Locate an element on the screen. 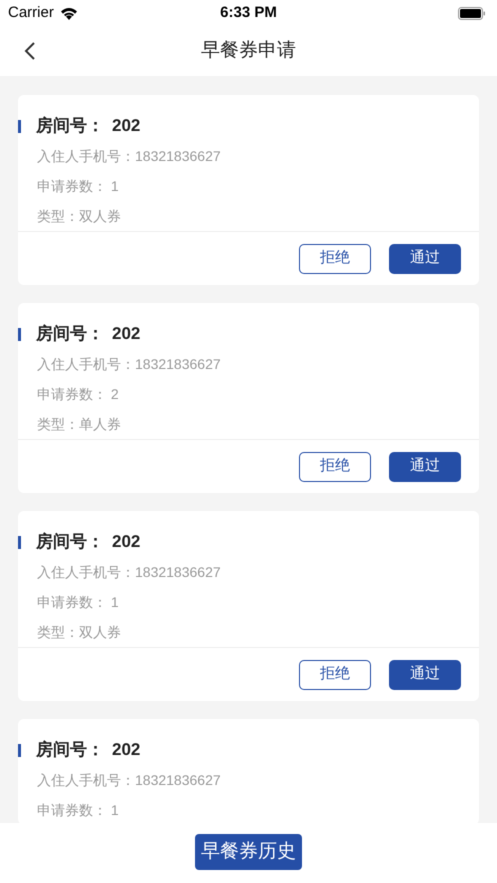  status-time: 6:33 PM is located at coordinates (248, 12).